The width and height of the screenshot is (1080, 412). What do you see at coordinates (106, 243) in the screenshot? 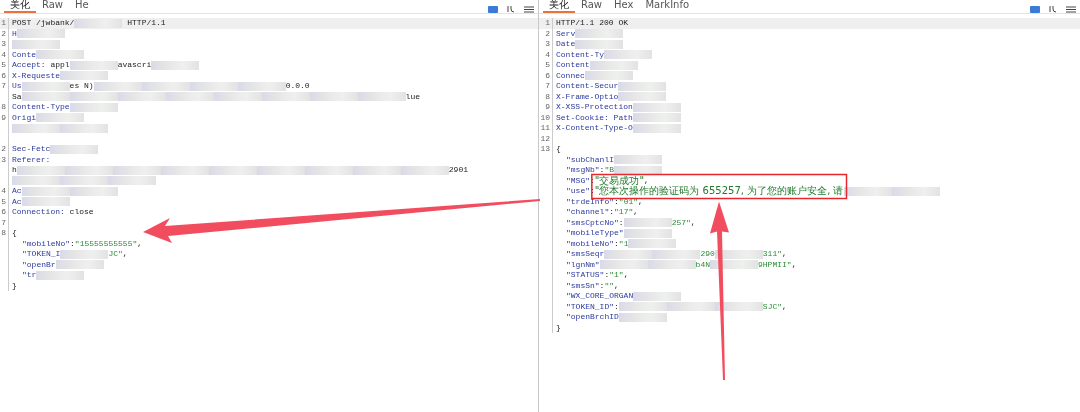
I see `json-string: "15555555555"` at bounding box center [106, 243].